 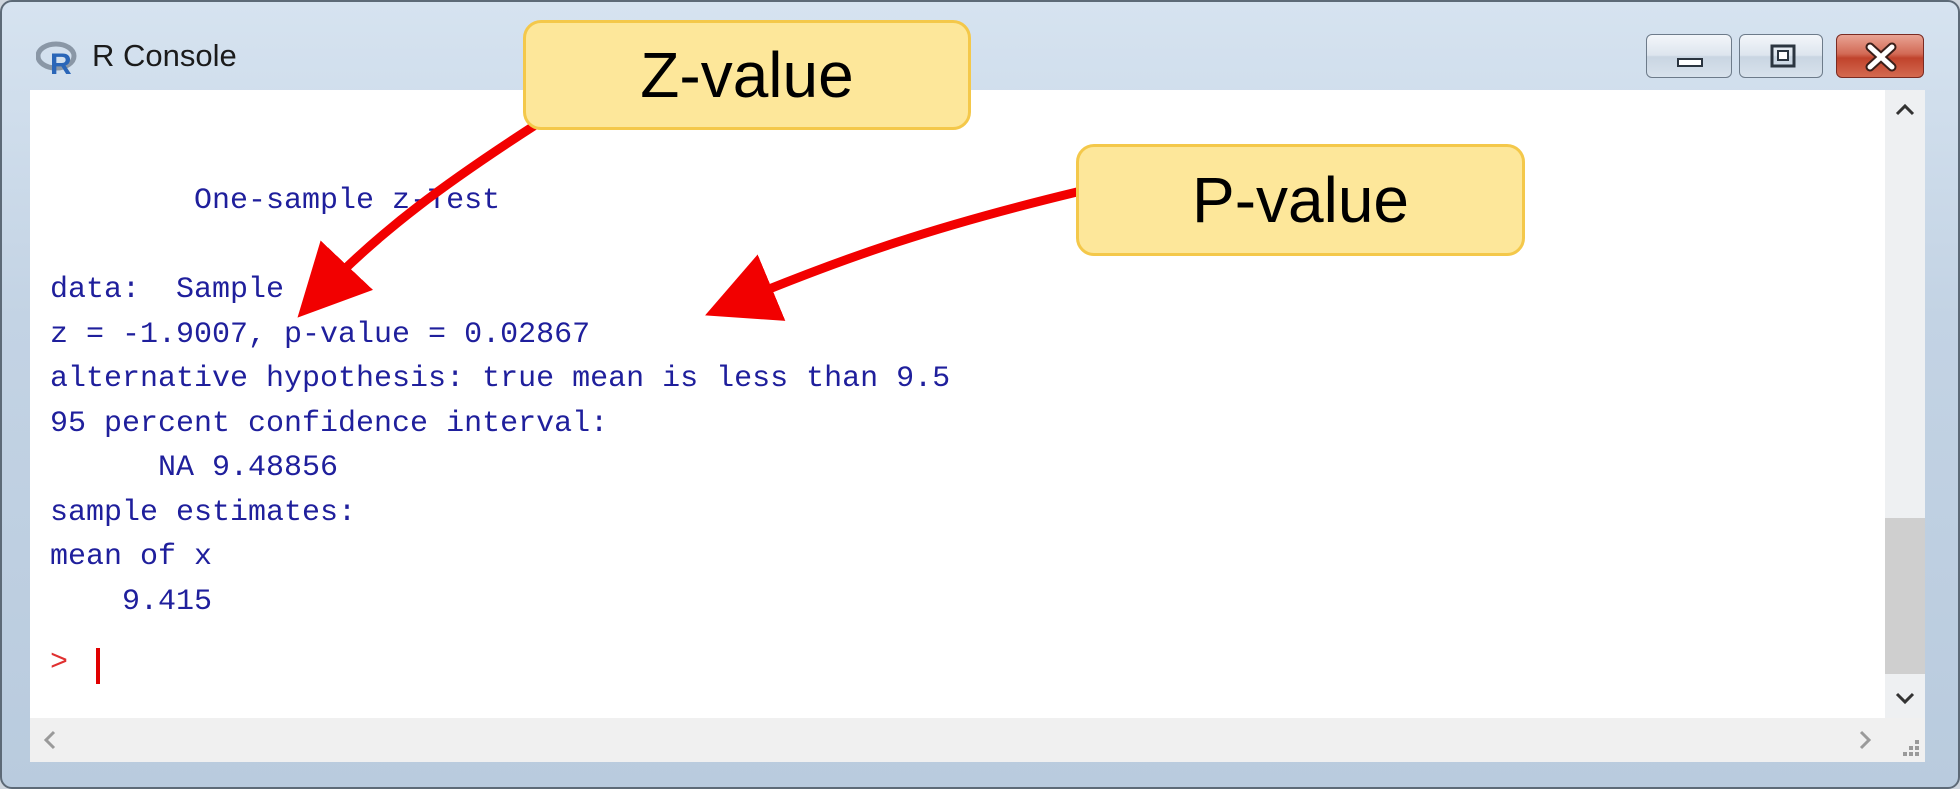 I want to click on scroll-up-button, so click(x=1905, y=110).